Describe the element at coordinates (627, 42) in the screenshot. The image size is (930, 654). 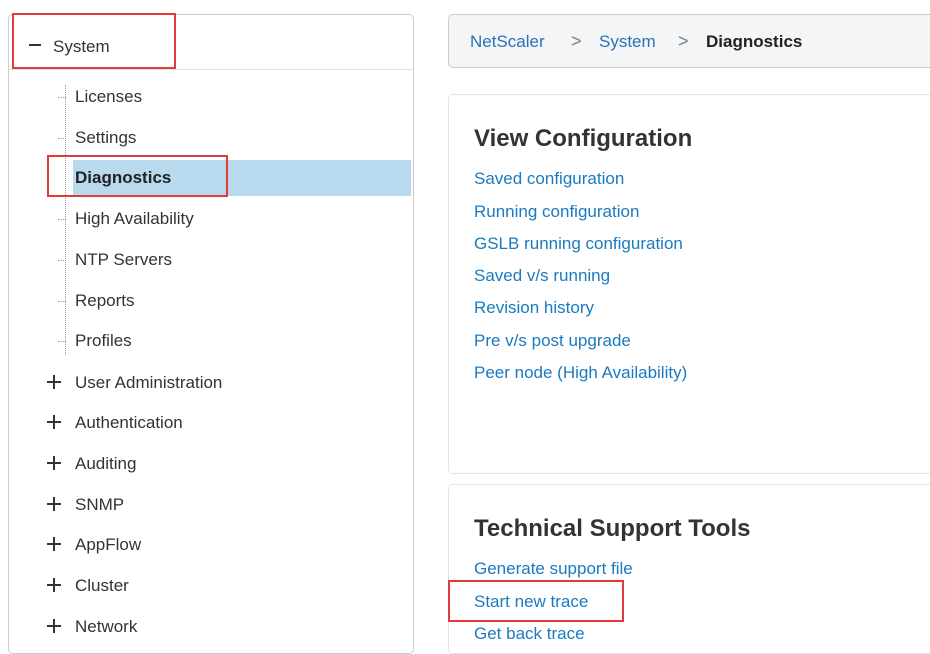
I see `breadcrumb-system: System` at that location.